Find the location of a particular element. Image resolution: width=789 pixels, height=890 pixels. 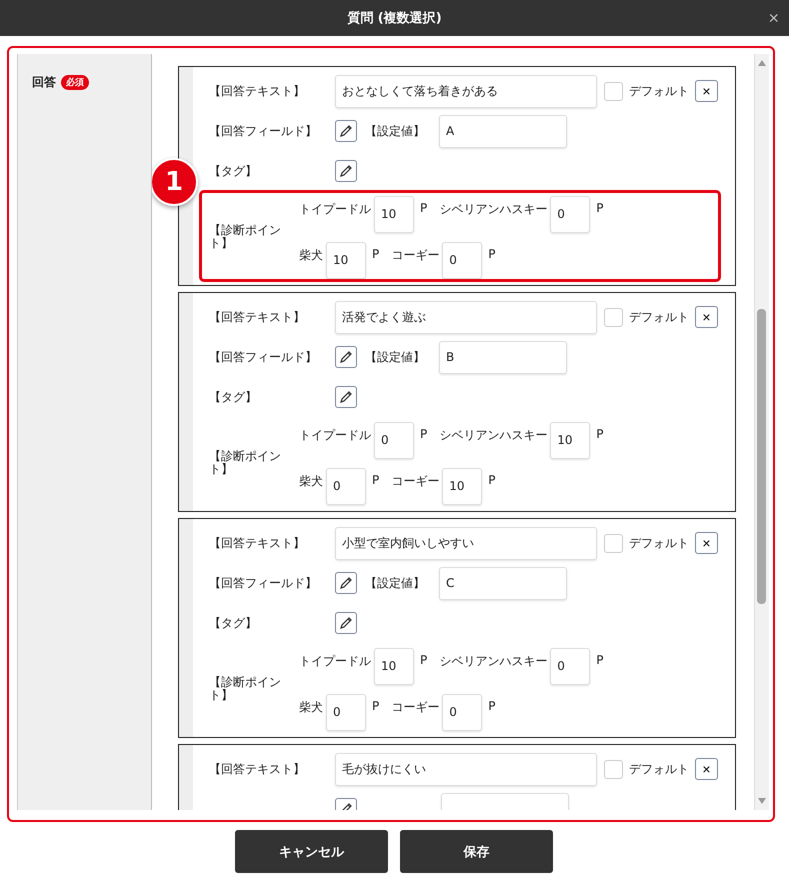

answer-text-field: おとなしくて落ち着きがある is located at coordinates (466, 91).